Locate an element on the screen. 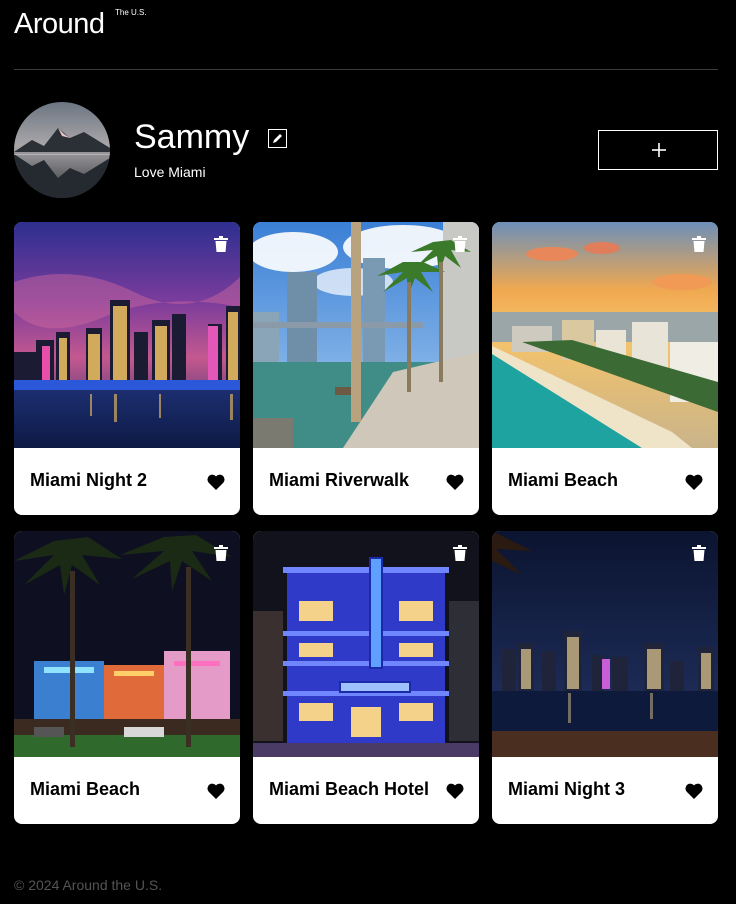 The height and width of the screenshot is (904, 736). pencil-icon is located at coordinates (277, 138).